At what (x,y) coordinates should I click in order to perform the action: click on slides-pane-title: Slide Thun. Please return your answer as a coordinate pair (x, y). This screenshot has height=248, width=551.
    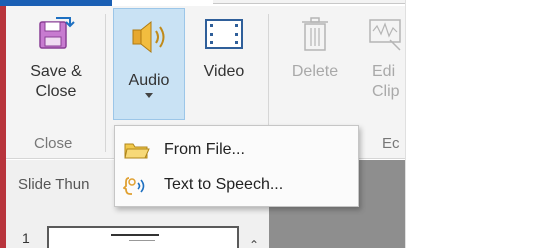
    Looking at the image, I should click on (54, 184).